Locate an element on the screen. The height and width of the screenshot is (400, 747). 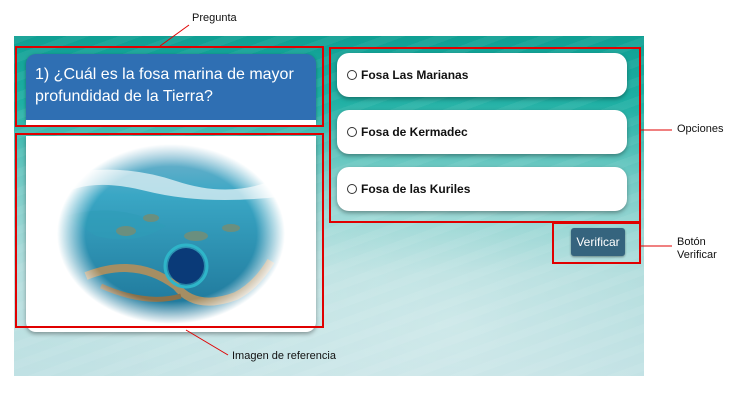
annotation-imagen: Imagen de referencia is located at coordinates (284, 356).